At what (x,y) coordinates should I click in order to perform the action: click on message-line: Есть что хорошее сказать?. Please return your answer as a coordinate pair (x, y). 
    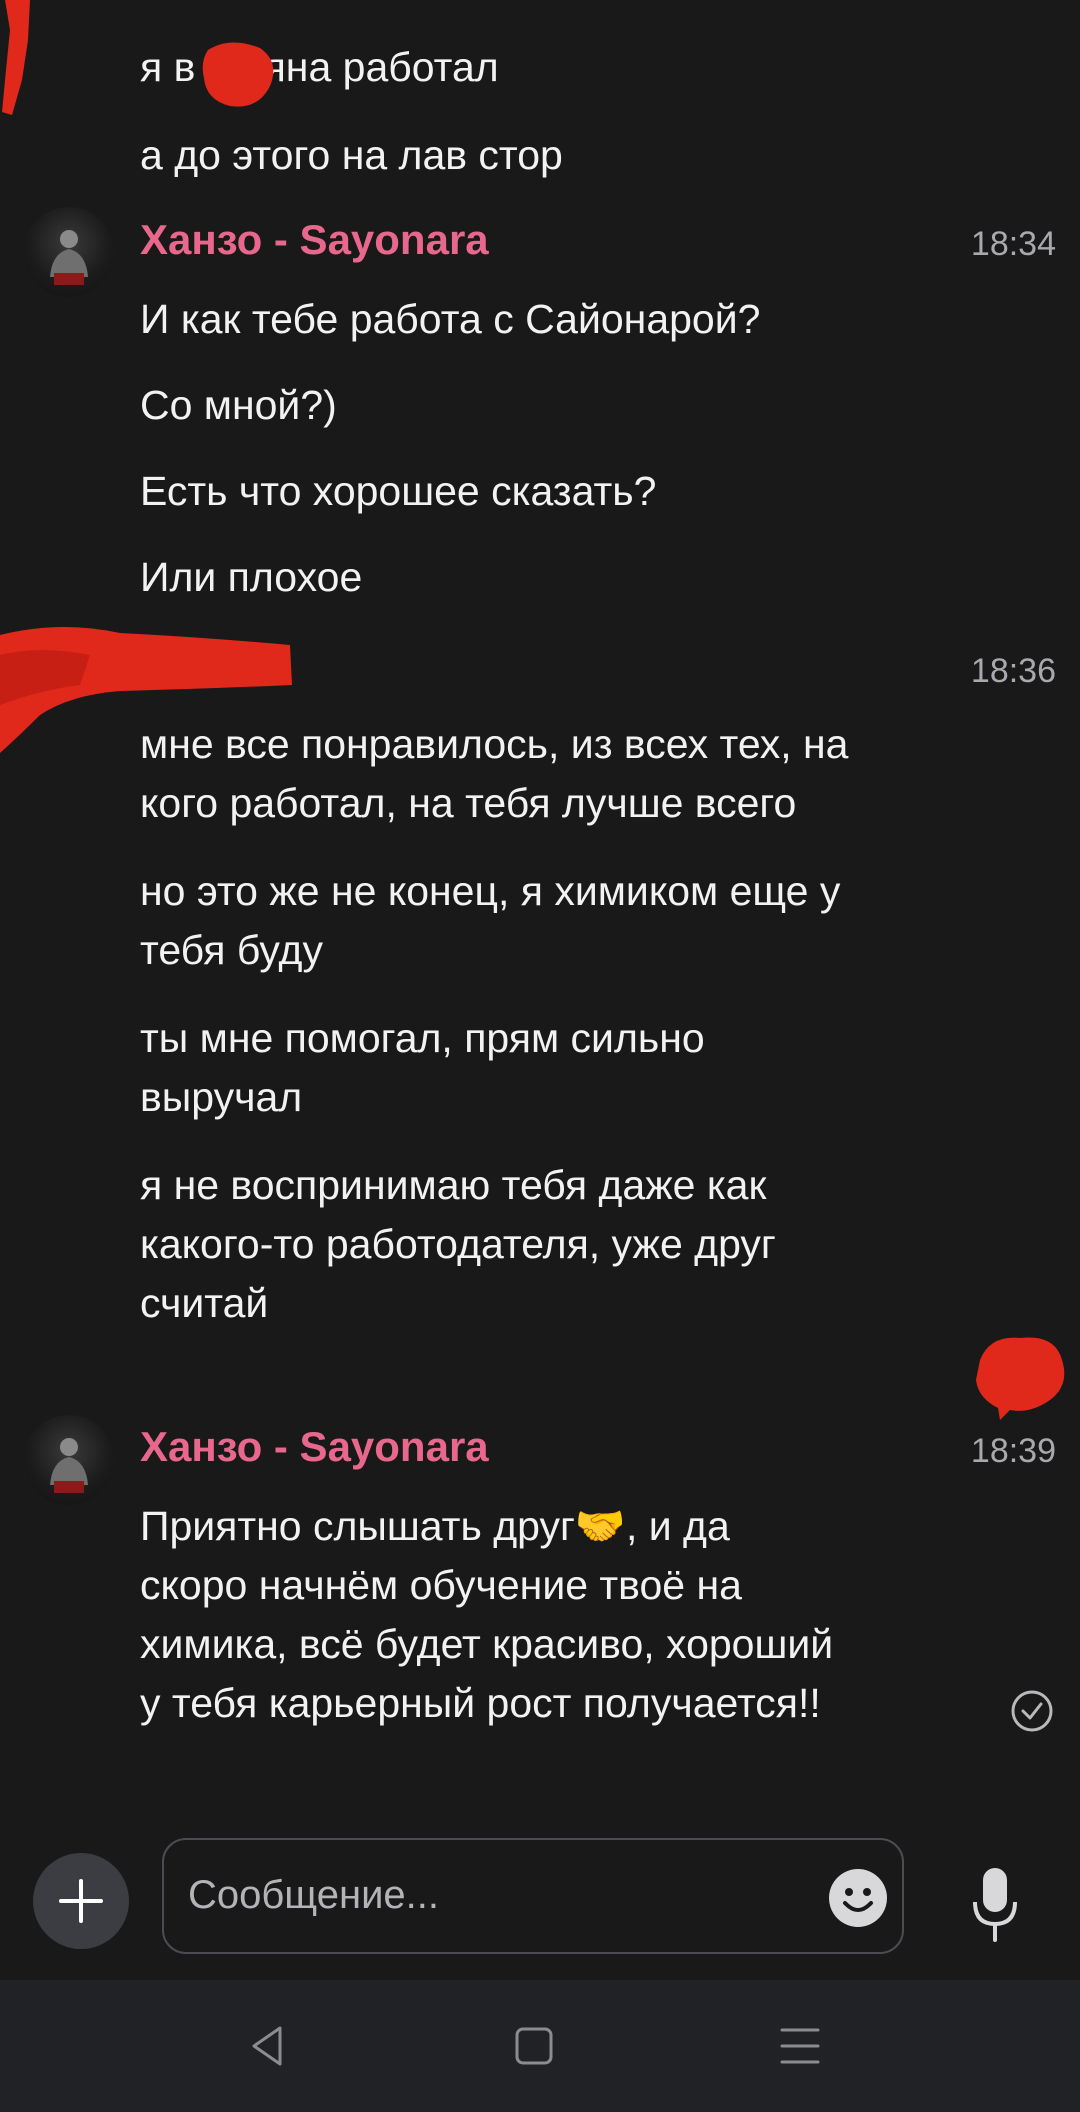
    Looking at the image, I should click on (398, 491).